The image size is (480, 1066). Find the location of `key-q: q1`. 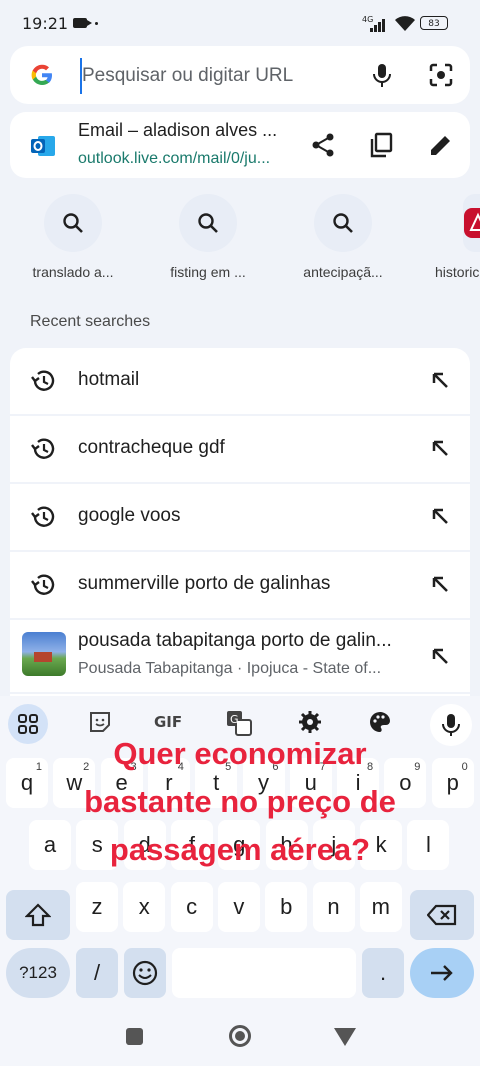

key-q: q1 is located at coordinates (27, 783).